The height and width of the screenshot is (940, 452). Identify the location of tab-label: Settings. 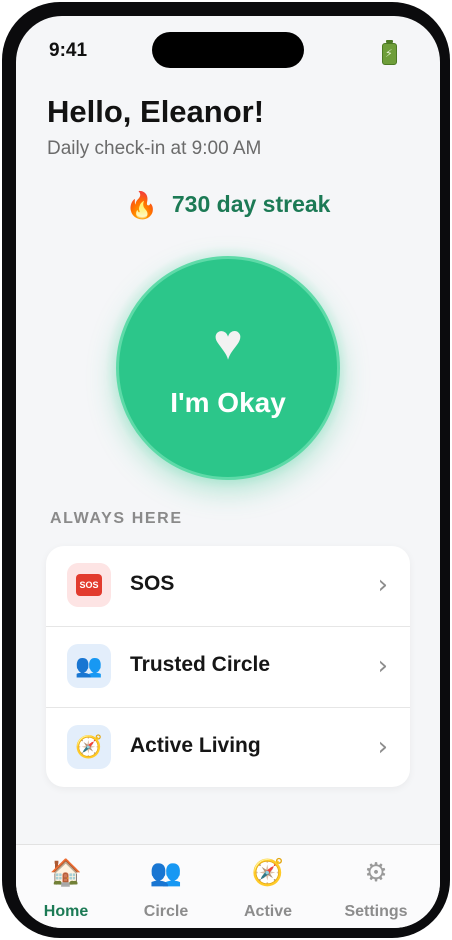
(376, 911).